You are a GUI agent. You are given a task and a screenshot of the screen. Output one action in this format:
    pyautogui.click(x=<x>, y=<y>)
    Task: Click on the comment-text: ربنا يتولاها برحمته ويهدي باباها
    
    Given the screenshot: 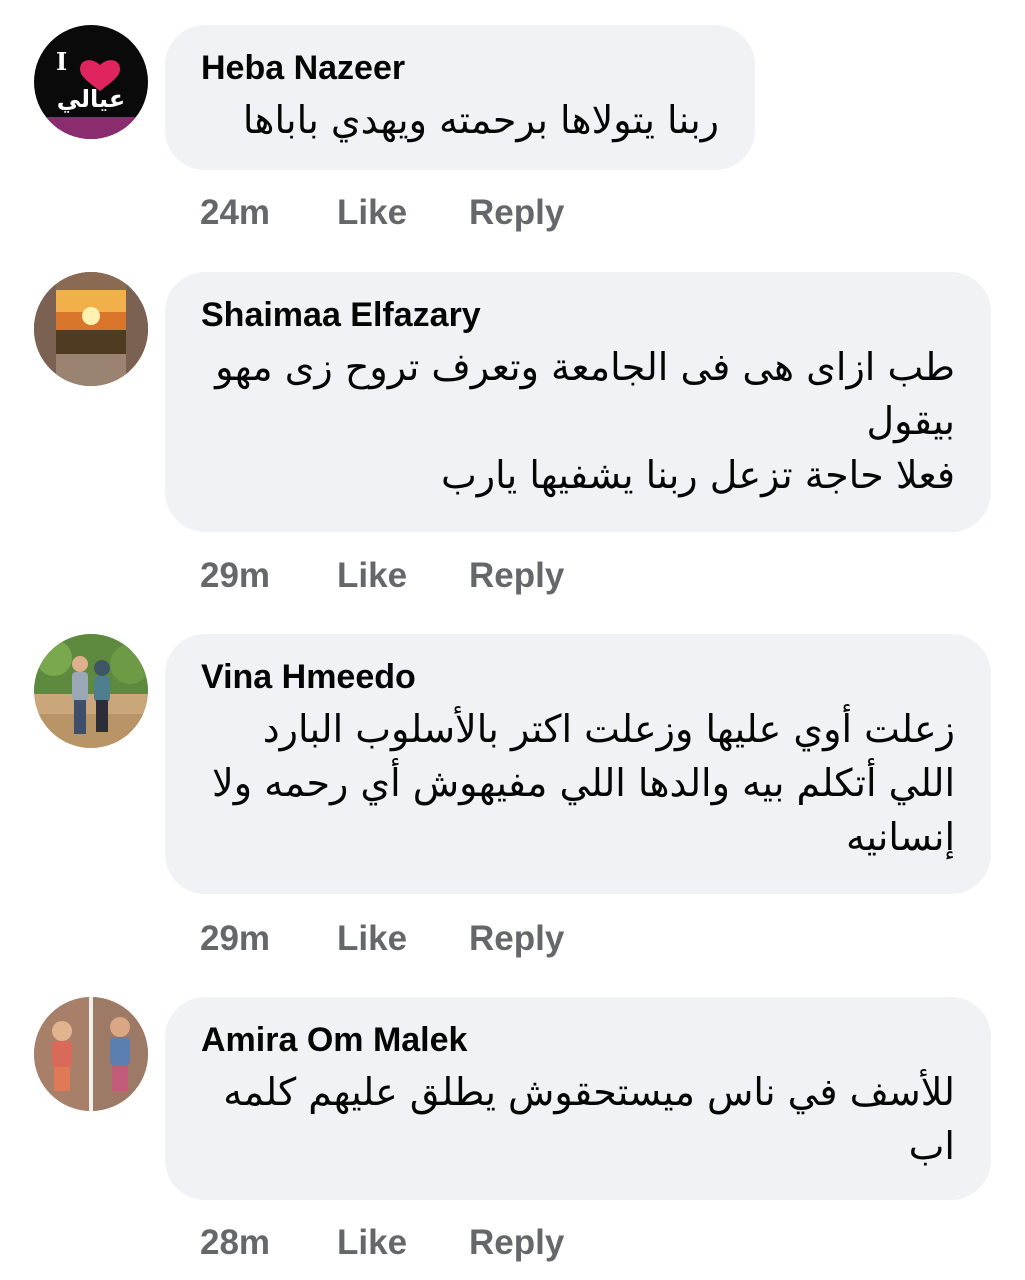 What is the action you would take?
    pyautogui.click(x=480, y=120)
    